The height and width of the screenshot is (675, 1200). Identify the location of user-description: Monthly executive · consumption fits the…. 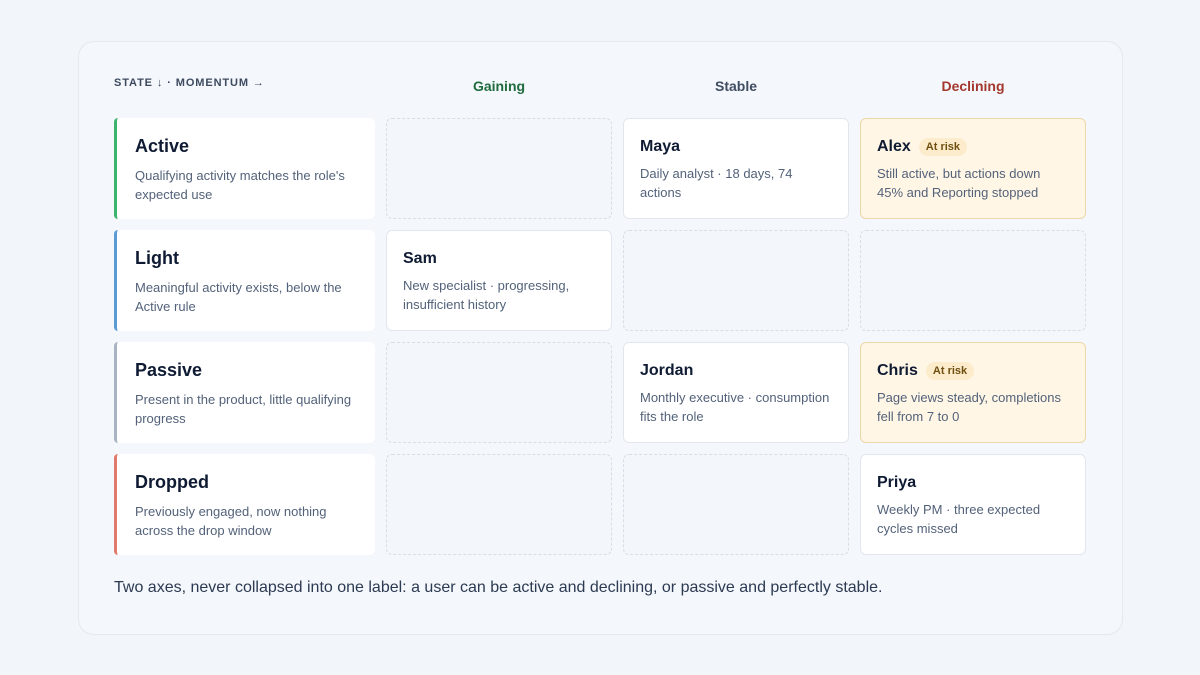
(735, 407).